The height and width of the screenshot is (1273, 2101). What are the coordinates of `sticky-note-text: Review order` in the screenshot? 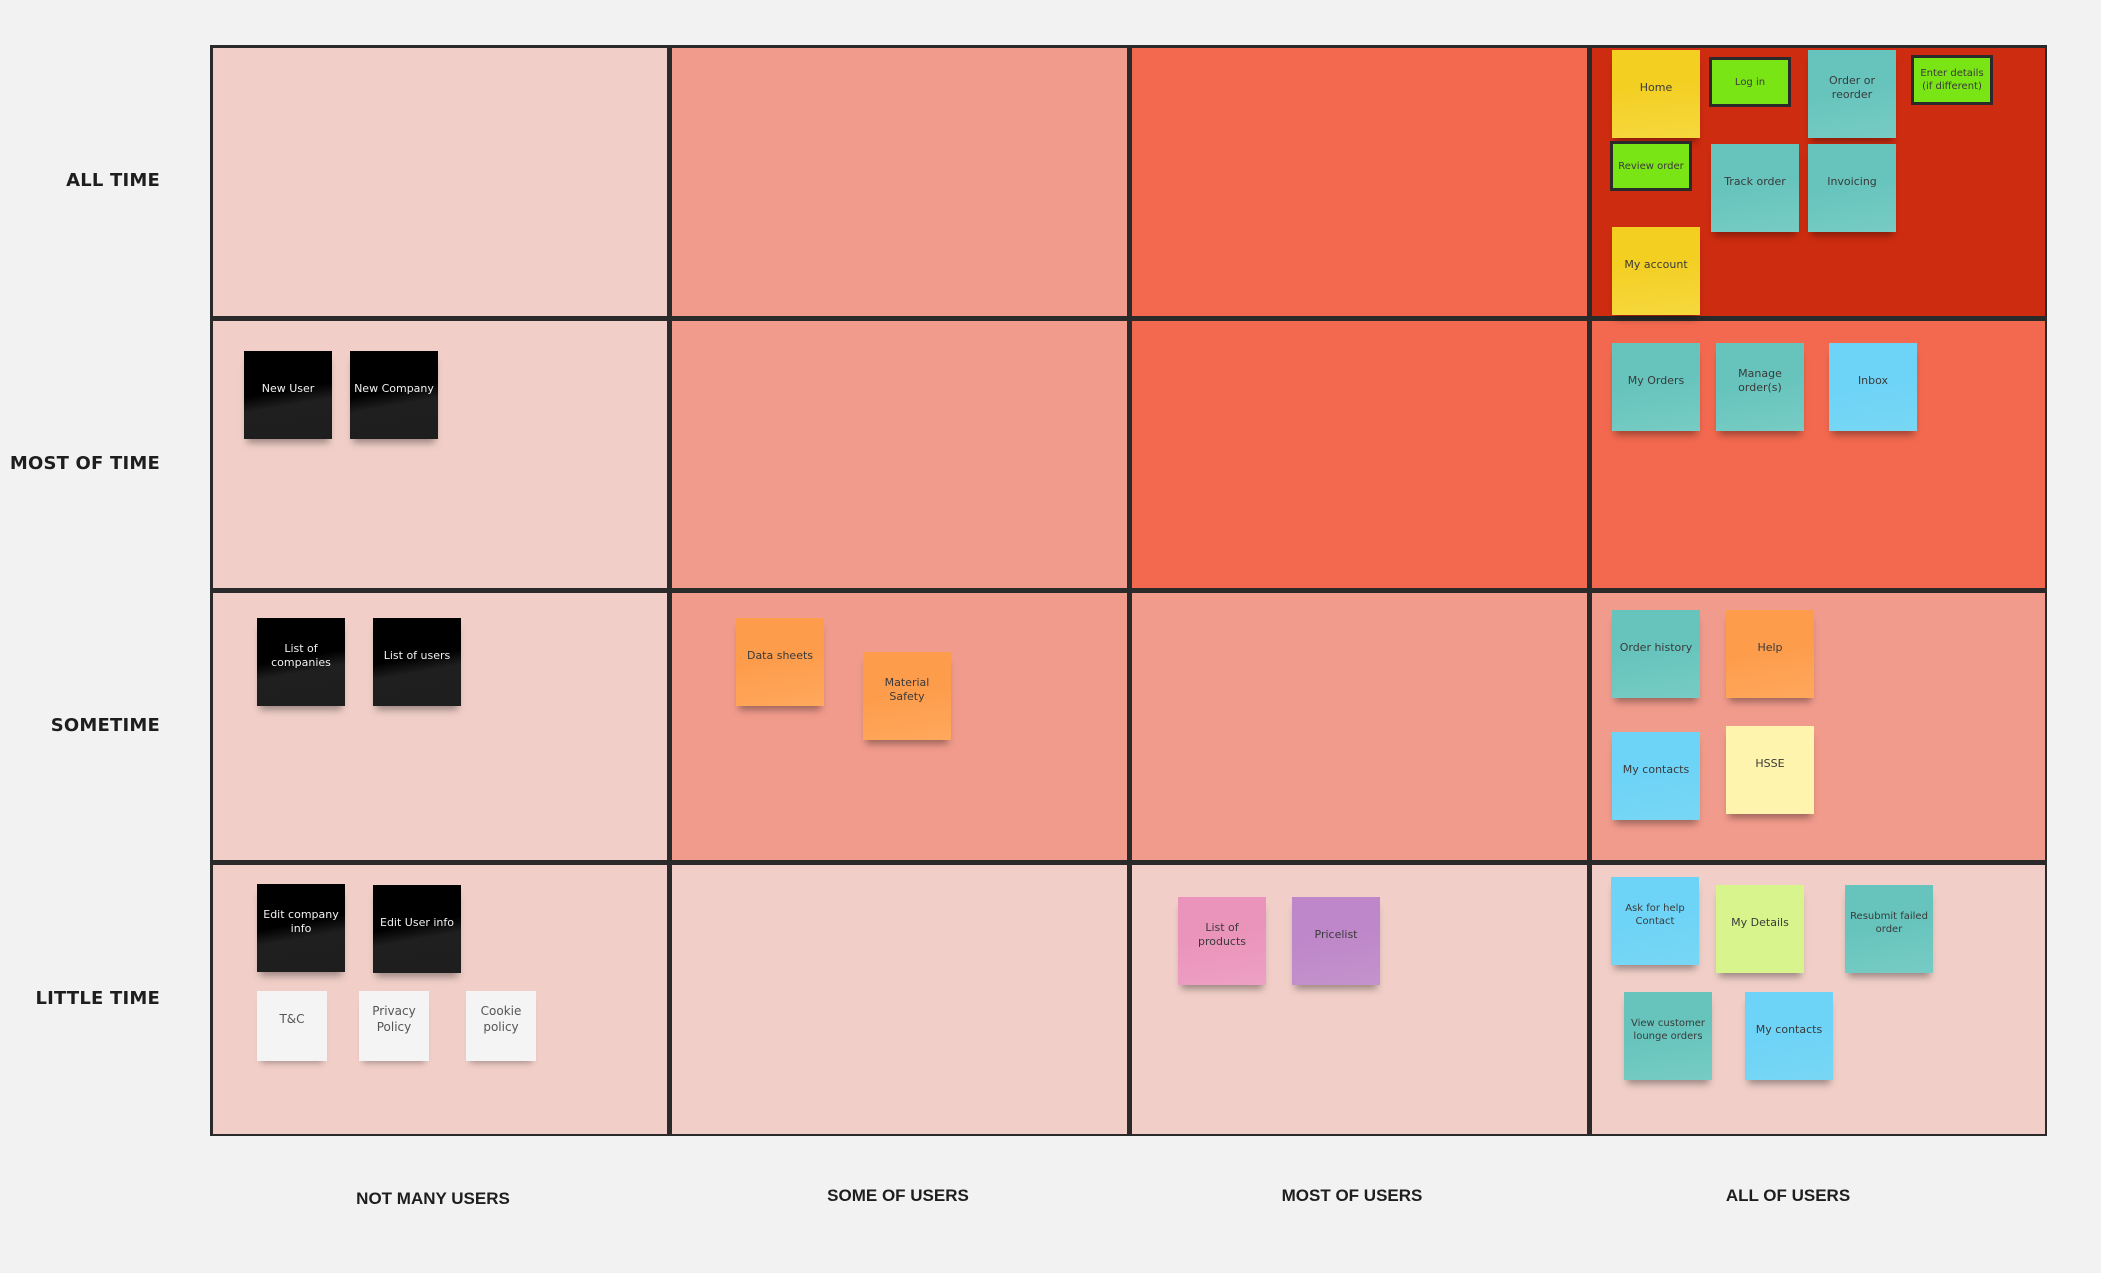 It's located at (1651, 166).